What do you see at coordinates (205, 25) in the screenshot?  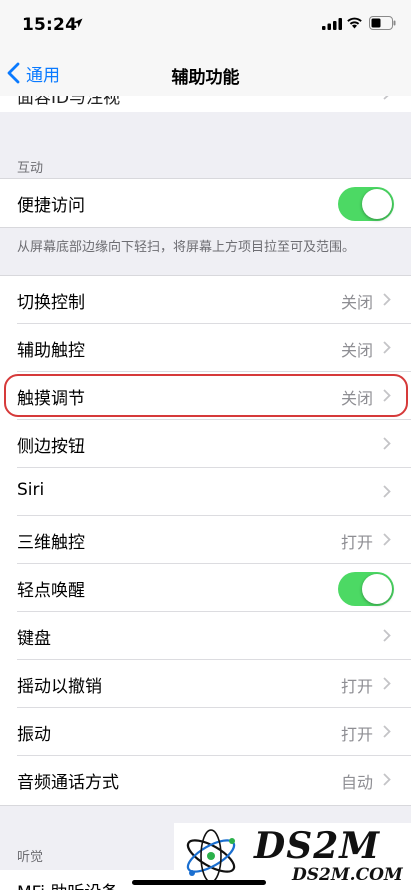 I see `status-bar: 15:24` at bounding box center [205, 25].